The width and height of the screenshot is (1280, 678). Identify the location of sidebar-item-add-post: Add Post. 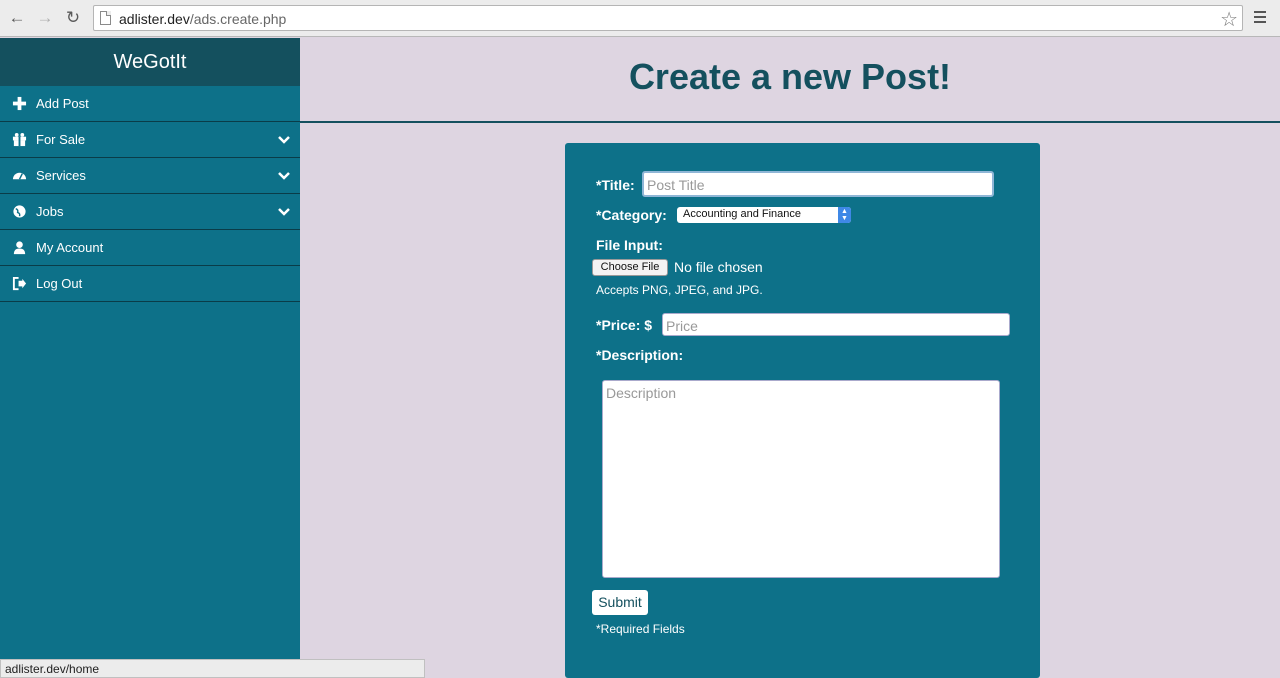
(150, 104).